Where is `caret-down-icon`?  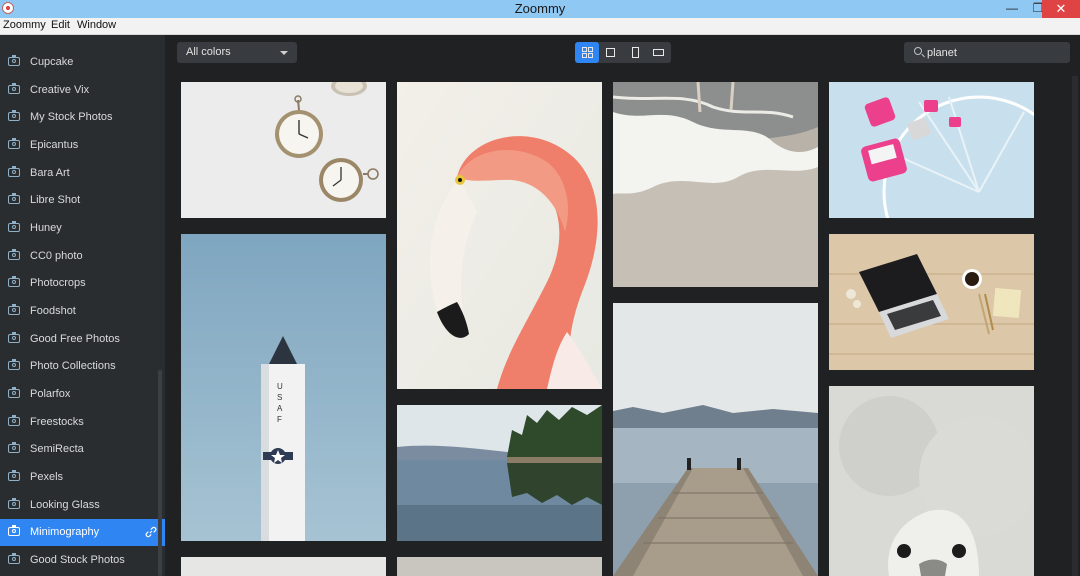 caret-down-icon is located at coordinates (284, 53).